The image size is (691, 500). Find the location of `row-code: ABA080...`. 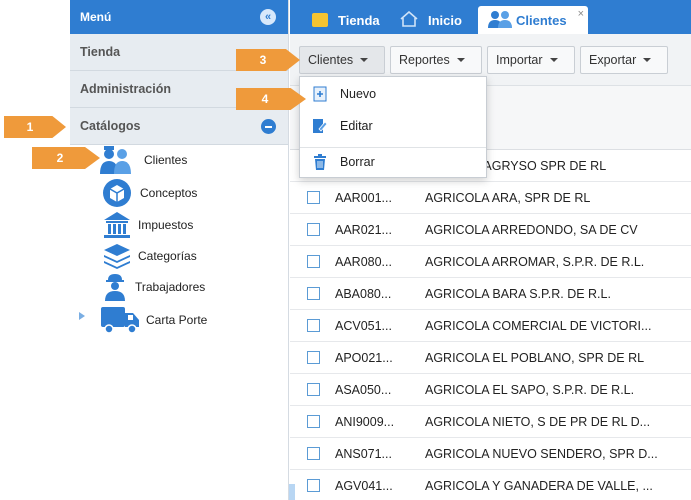

row-code: ABA080... is located at coordinates (363, 293).